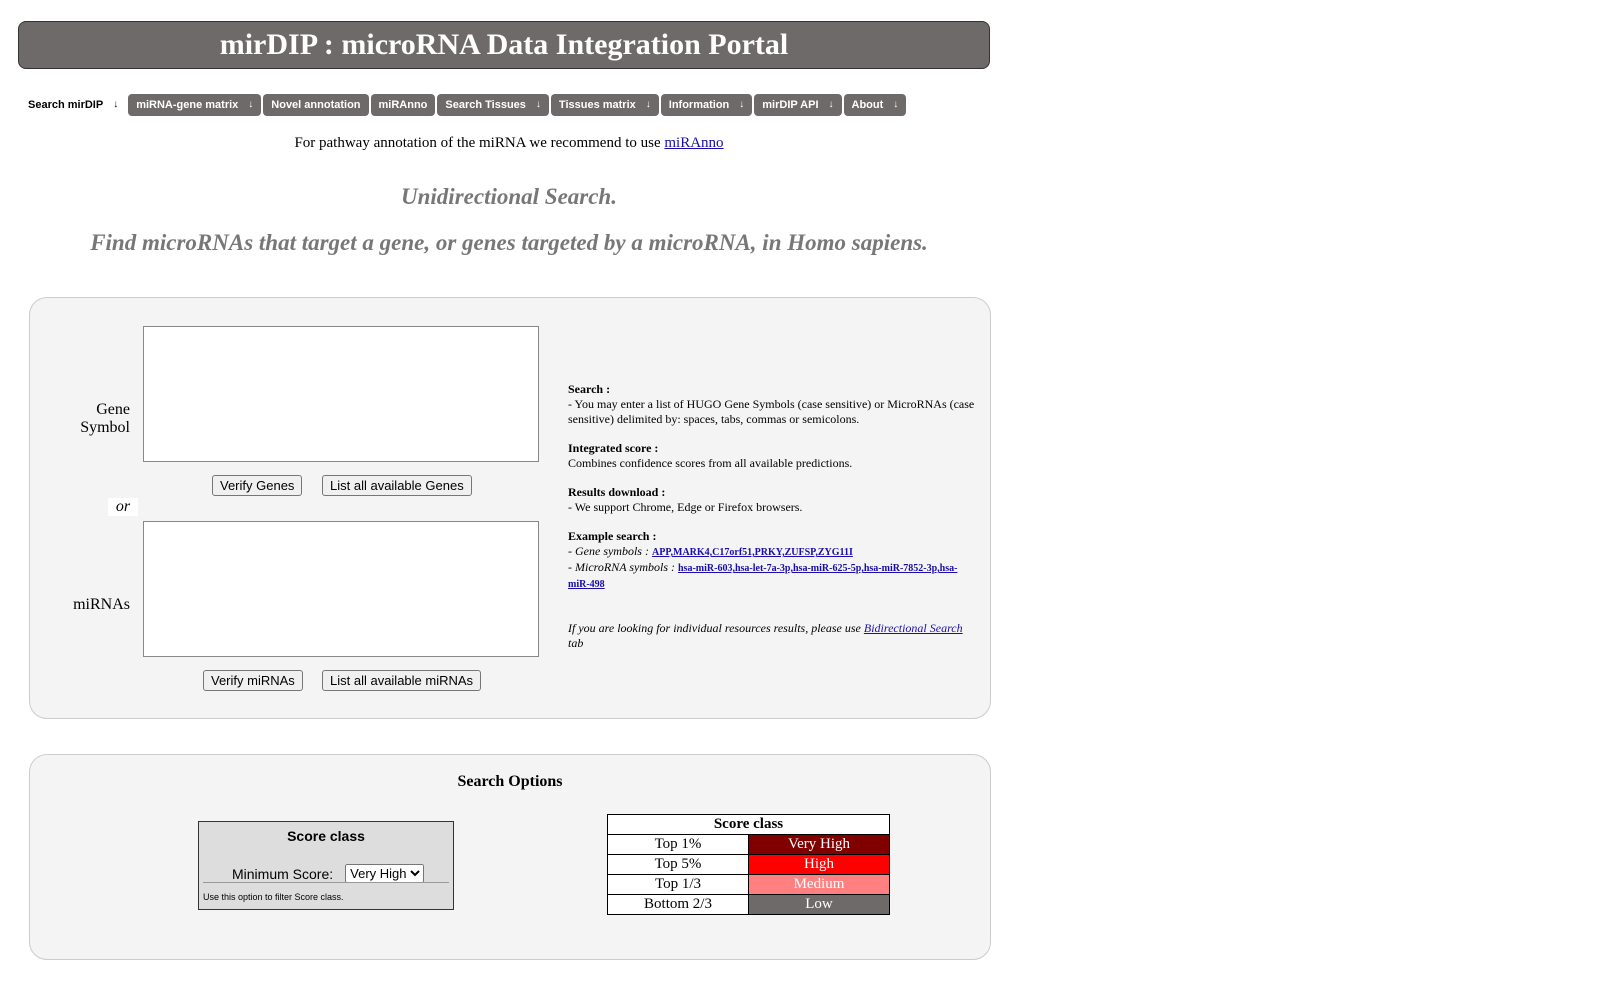 Image resolution: width=1600 pixels, height=1000 pixels. I want to click on nav-mirdip-api: mirDIP API ↓, so click(798, 105).